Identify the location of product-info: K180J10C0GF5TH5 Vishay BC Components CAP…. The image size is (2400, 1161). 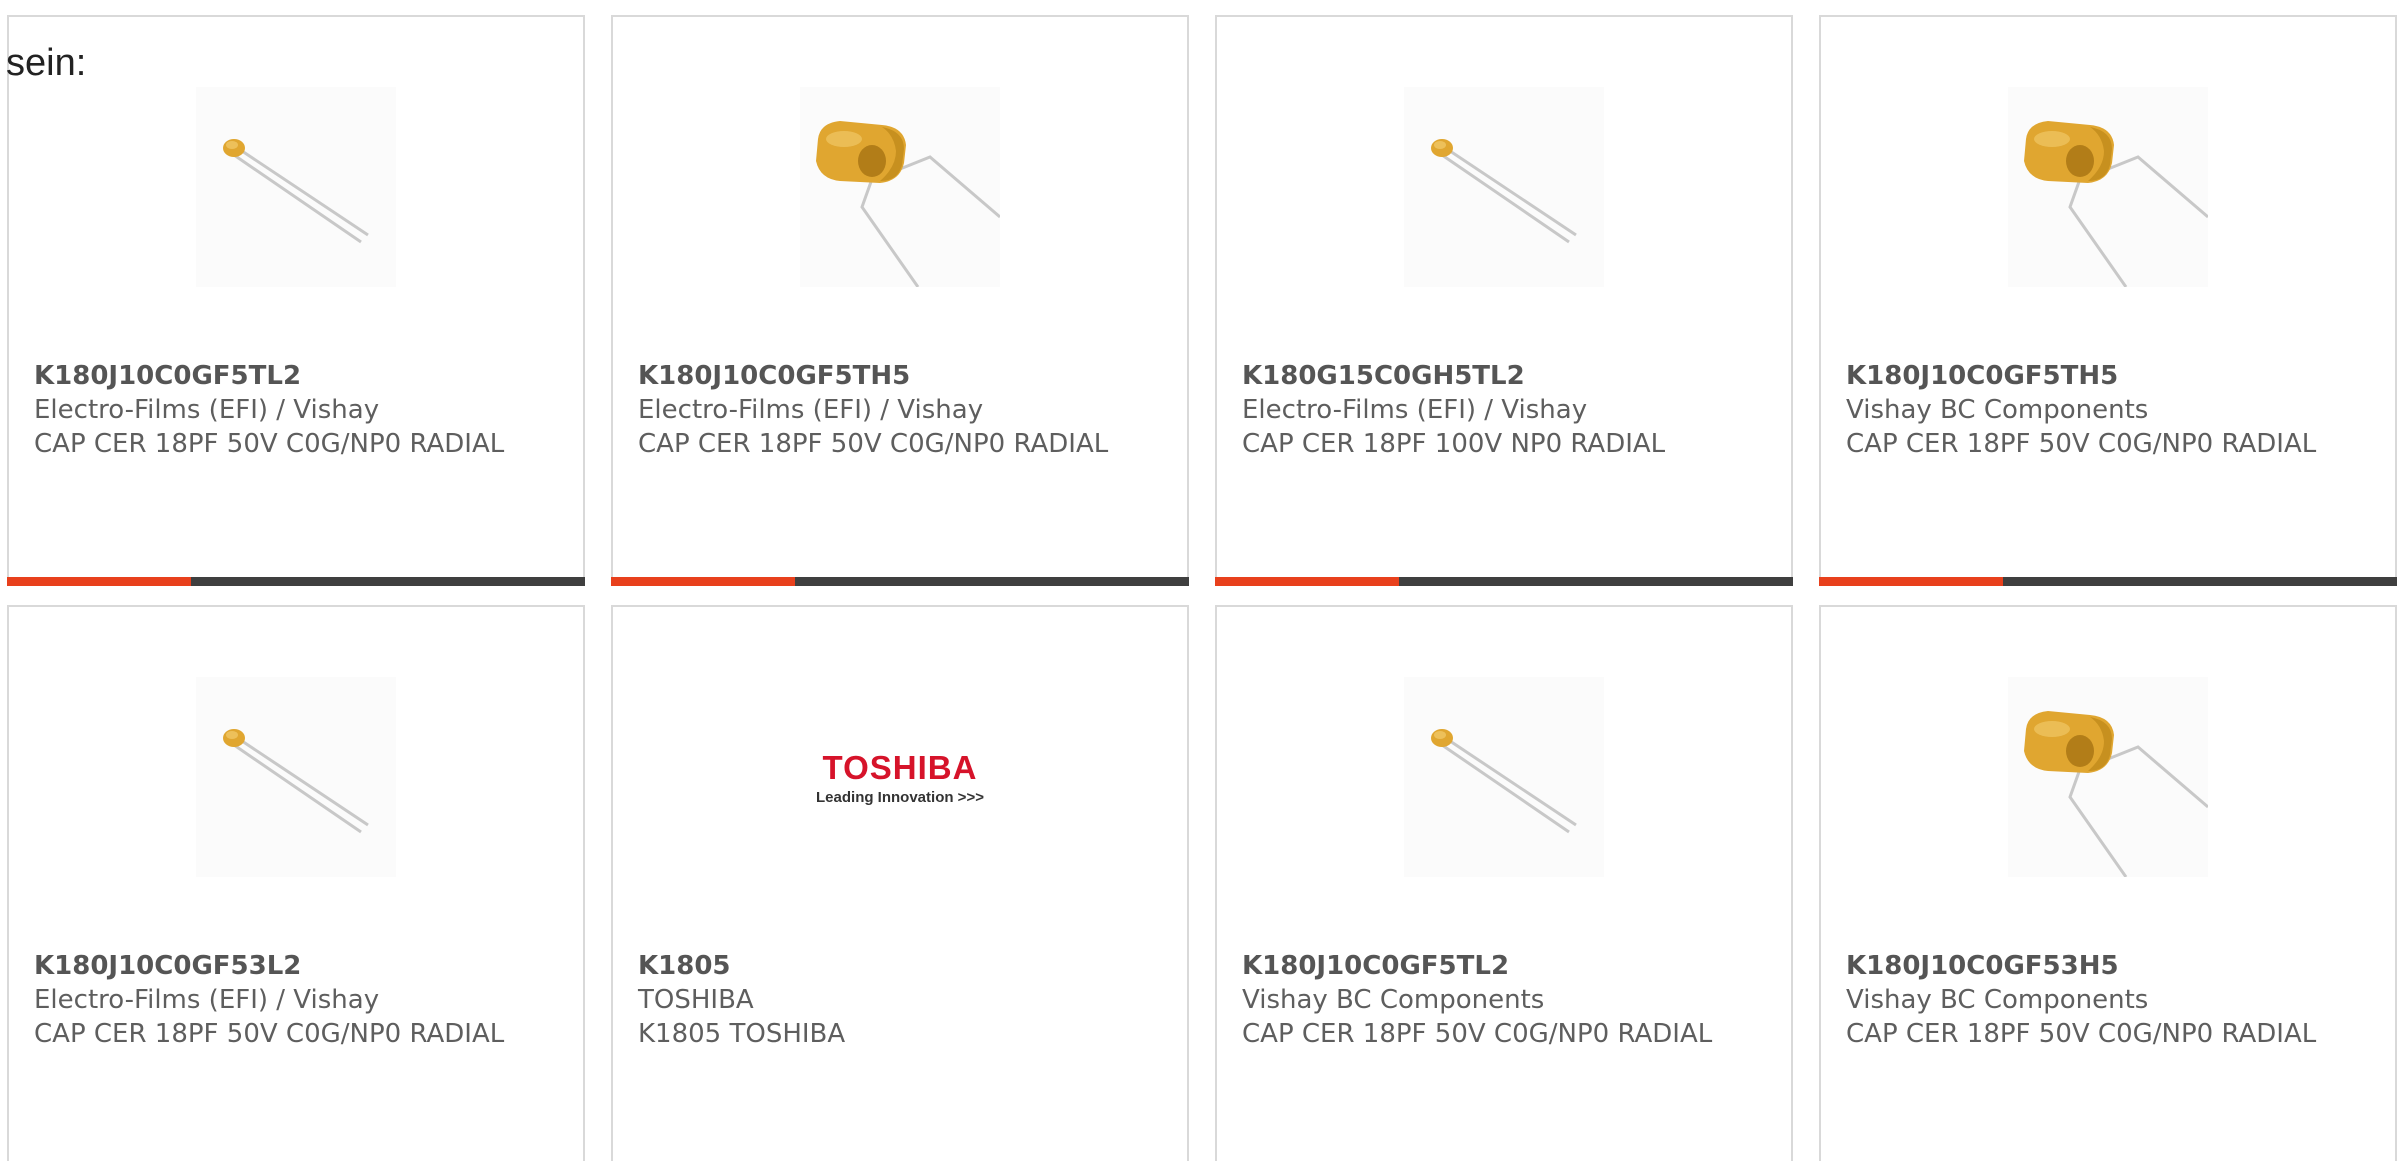
(2110, 410).